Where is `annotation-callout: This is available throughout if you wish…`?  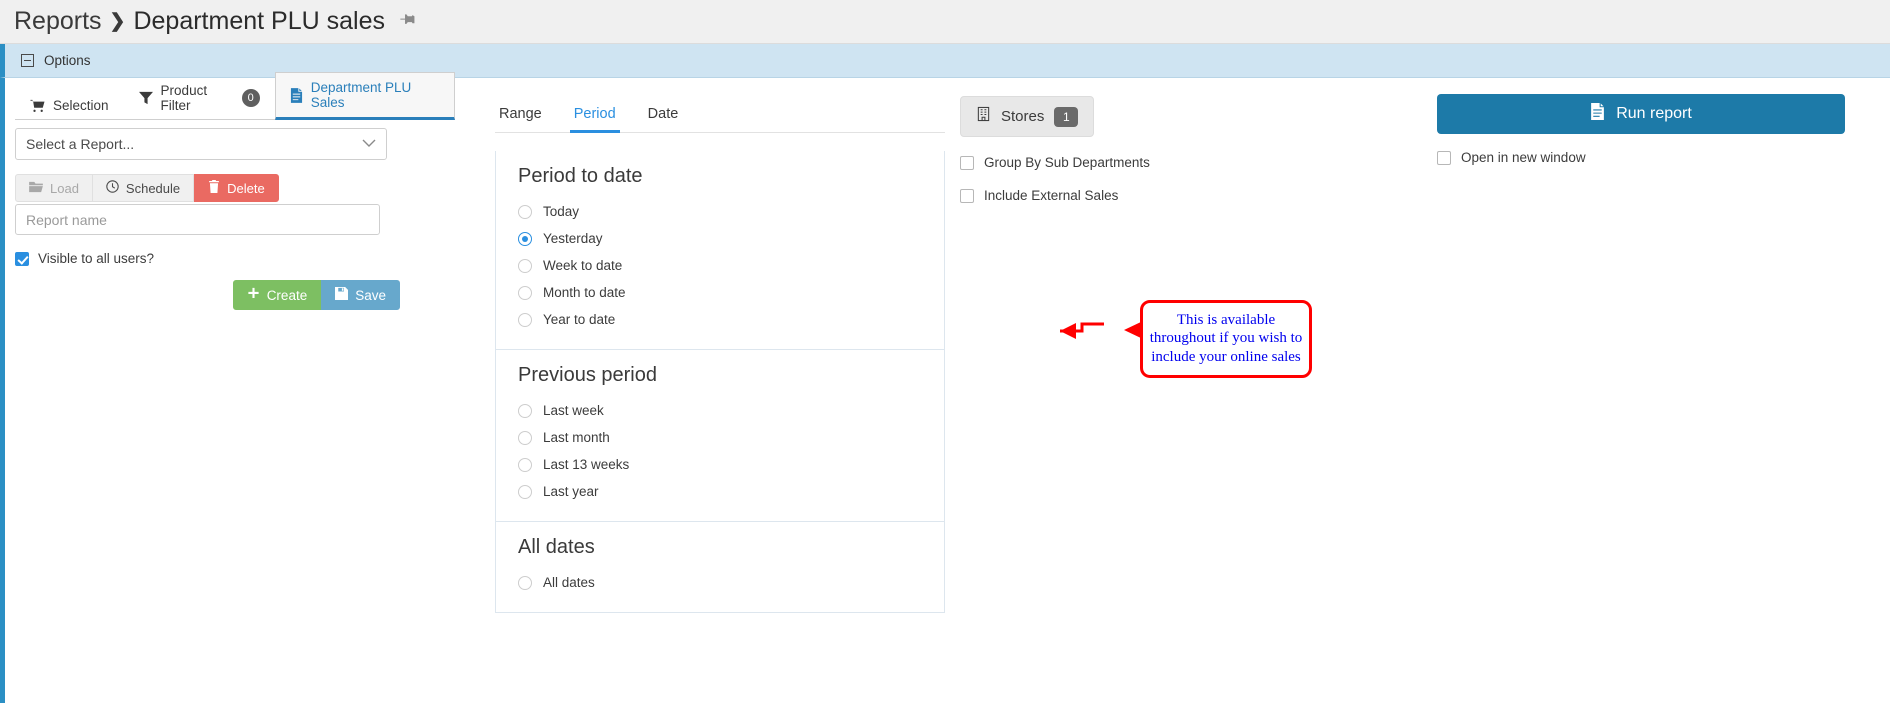 annotation-callout: This is available throughout if you wish… is located at coordinates (1218, 339).